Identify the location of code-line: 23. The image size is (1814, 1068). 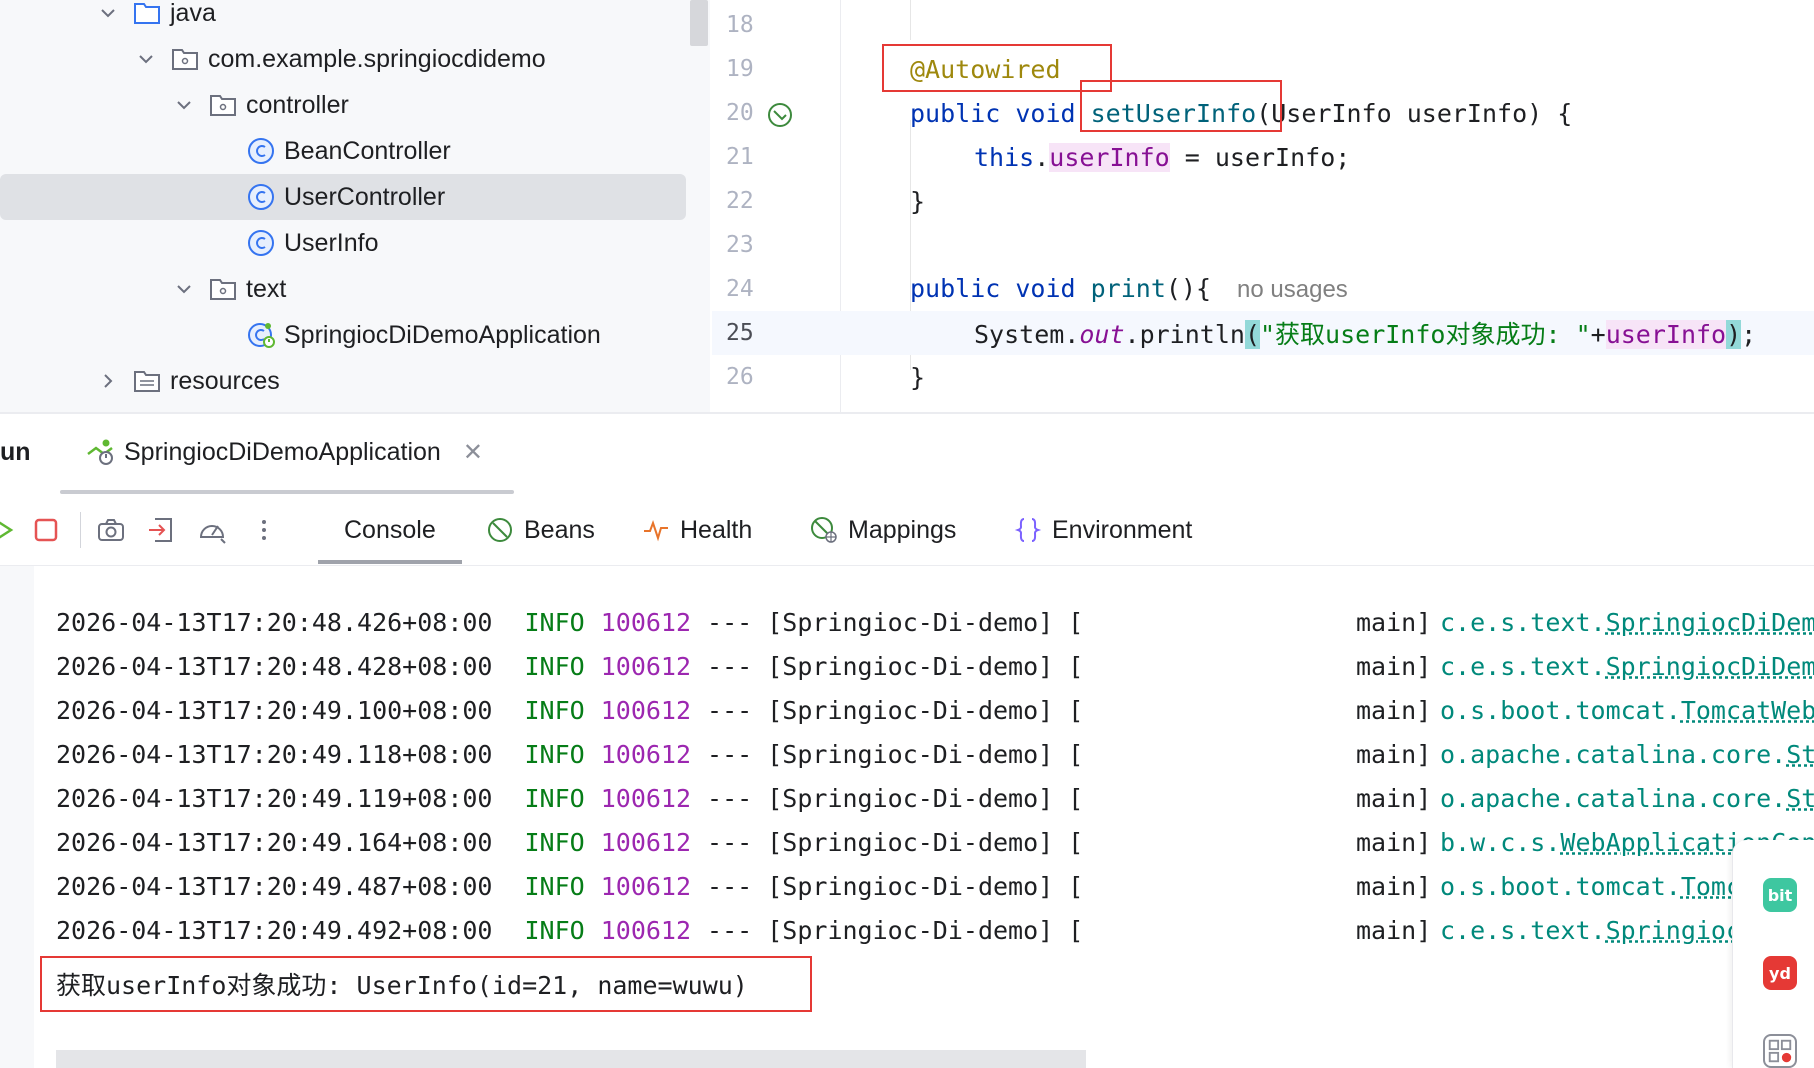
(1263, 245).